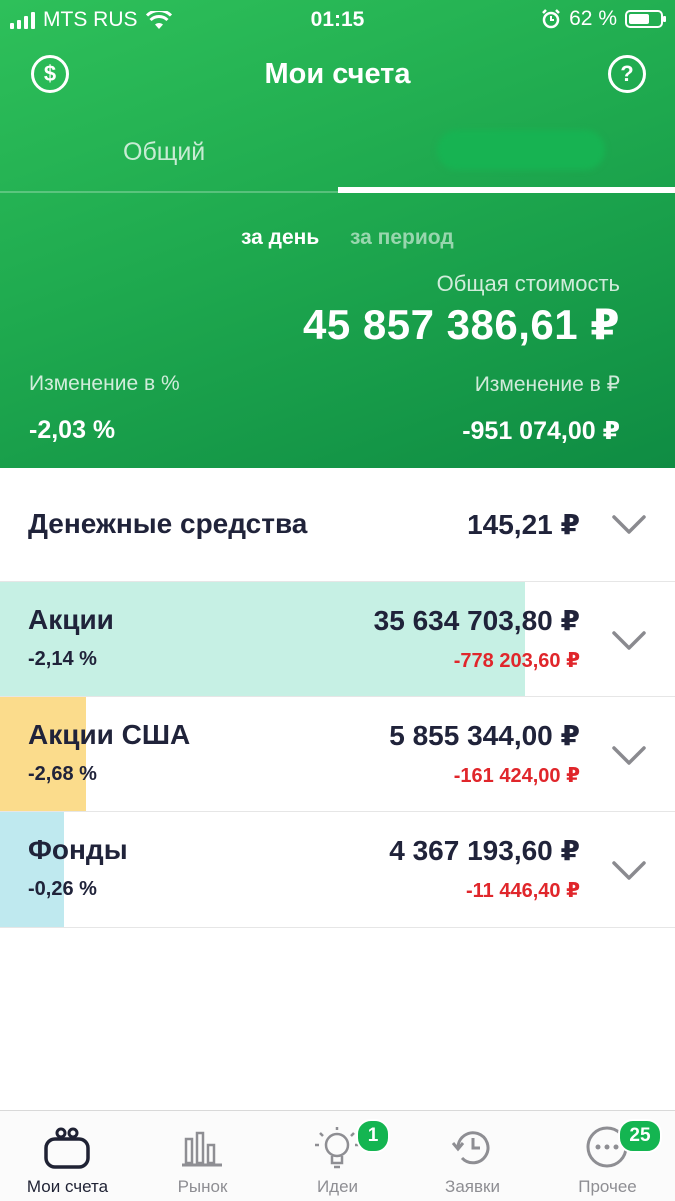 The width and height of the screenshot is (675, 1201). Describe the element at coordinates (461, 324) in the screenshot. I see `total-value: 45 857 386,61 ₽` at that location.